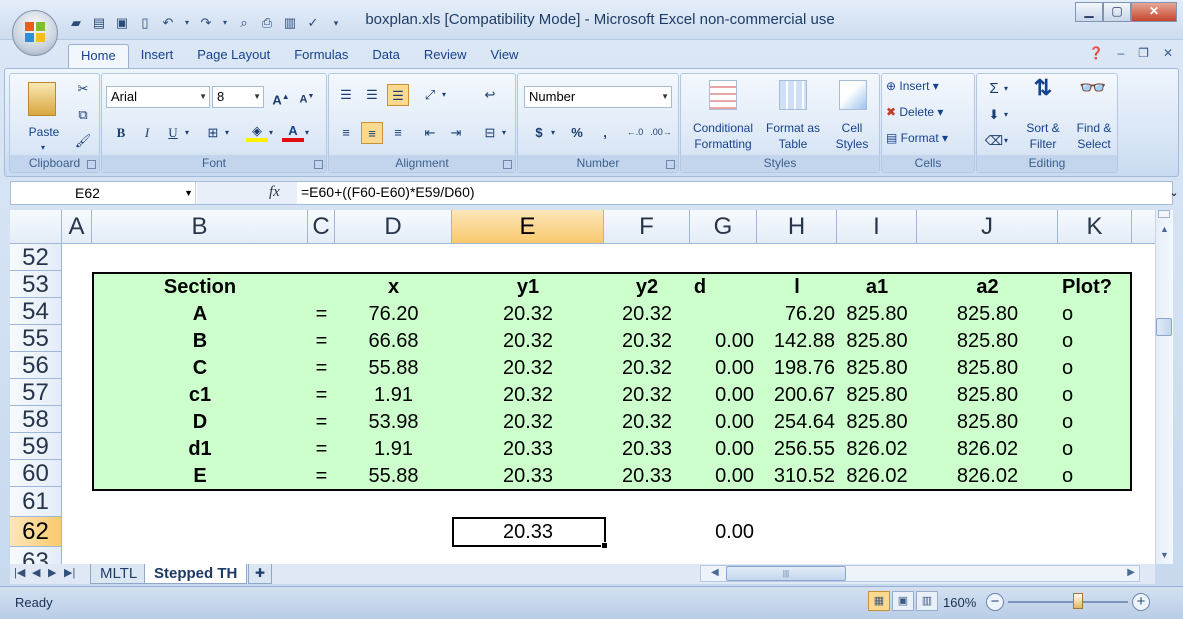  I want to click on column-header-g: G, so click(723, 227).